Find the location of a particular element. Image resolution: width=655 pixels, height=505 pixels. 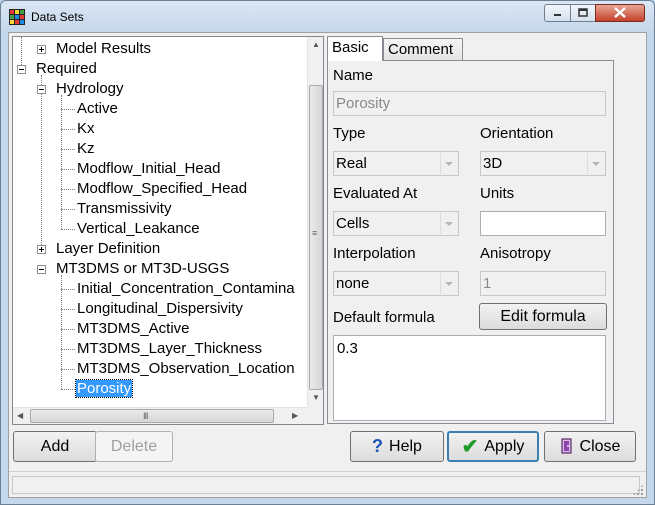

tree-item-model-results: Model Results is located at coordinates (103, 49).